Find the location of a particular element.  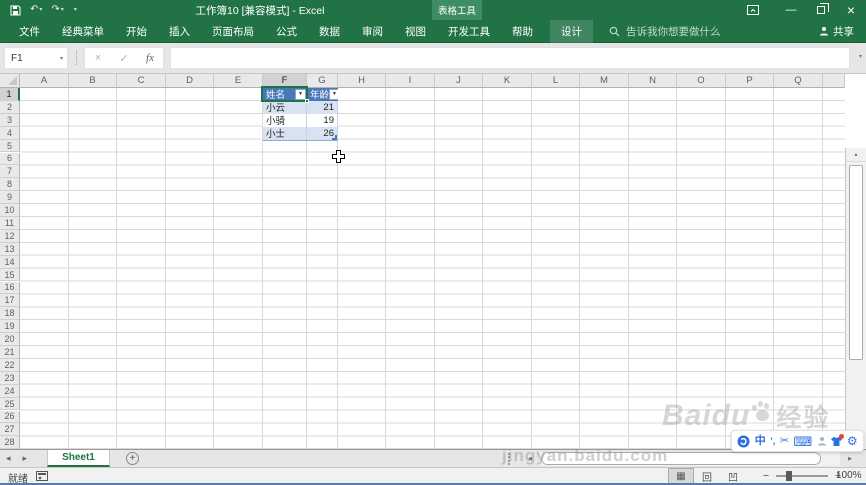

column-header-E: E is located at coordinates (238, 81).